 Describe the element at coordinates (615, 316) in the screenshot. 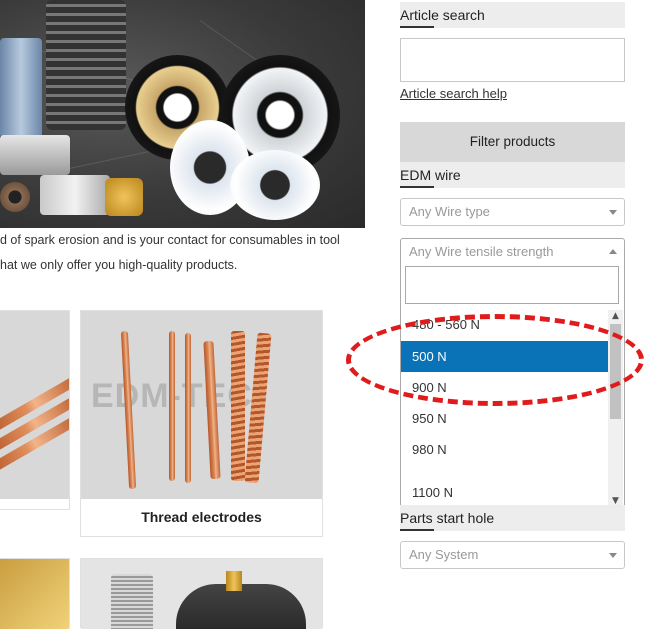

I see `scroll-up-icon: ▲` at that location.